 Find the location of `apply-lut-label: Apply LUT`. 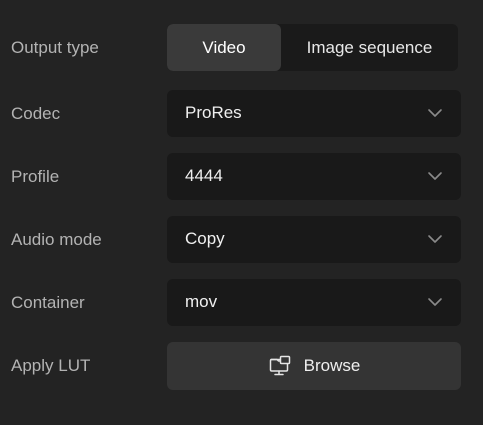

apply-lut-label: Apply LUT is located at coordinates (51, 365).